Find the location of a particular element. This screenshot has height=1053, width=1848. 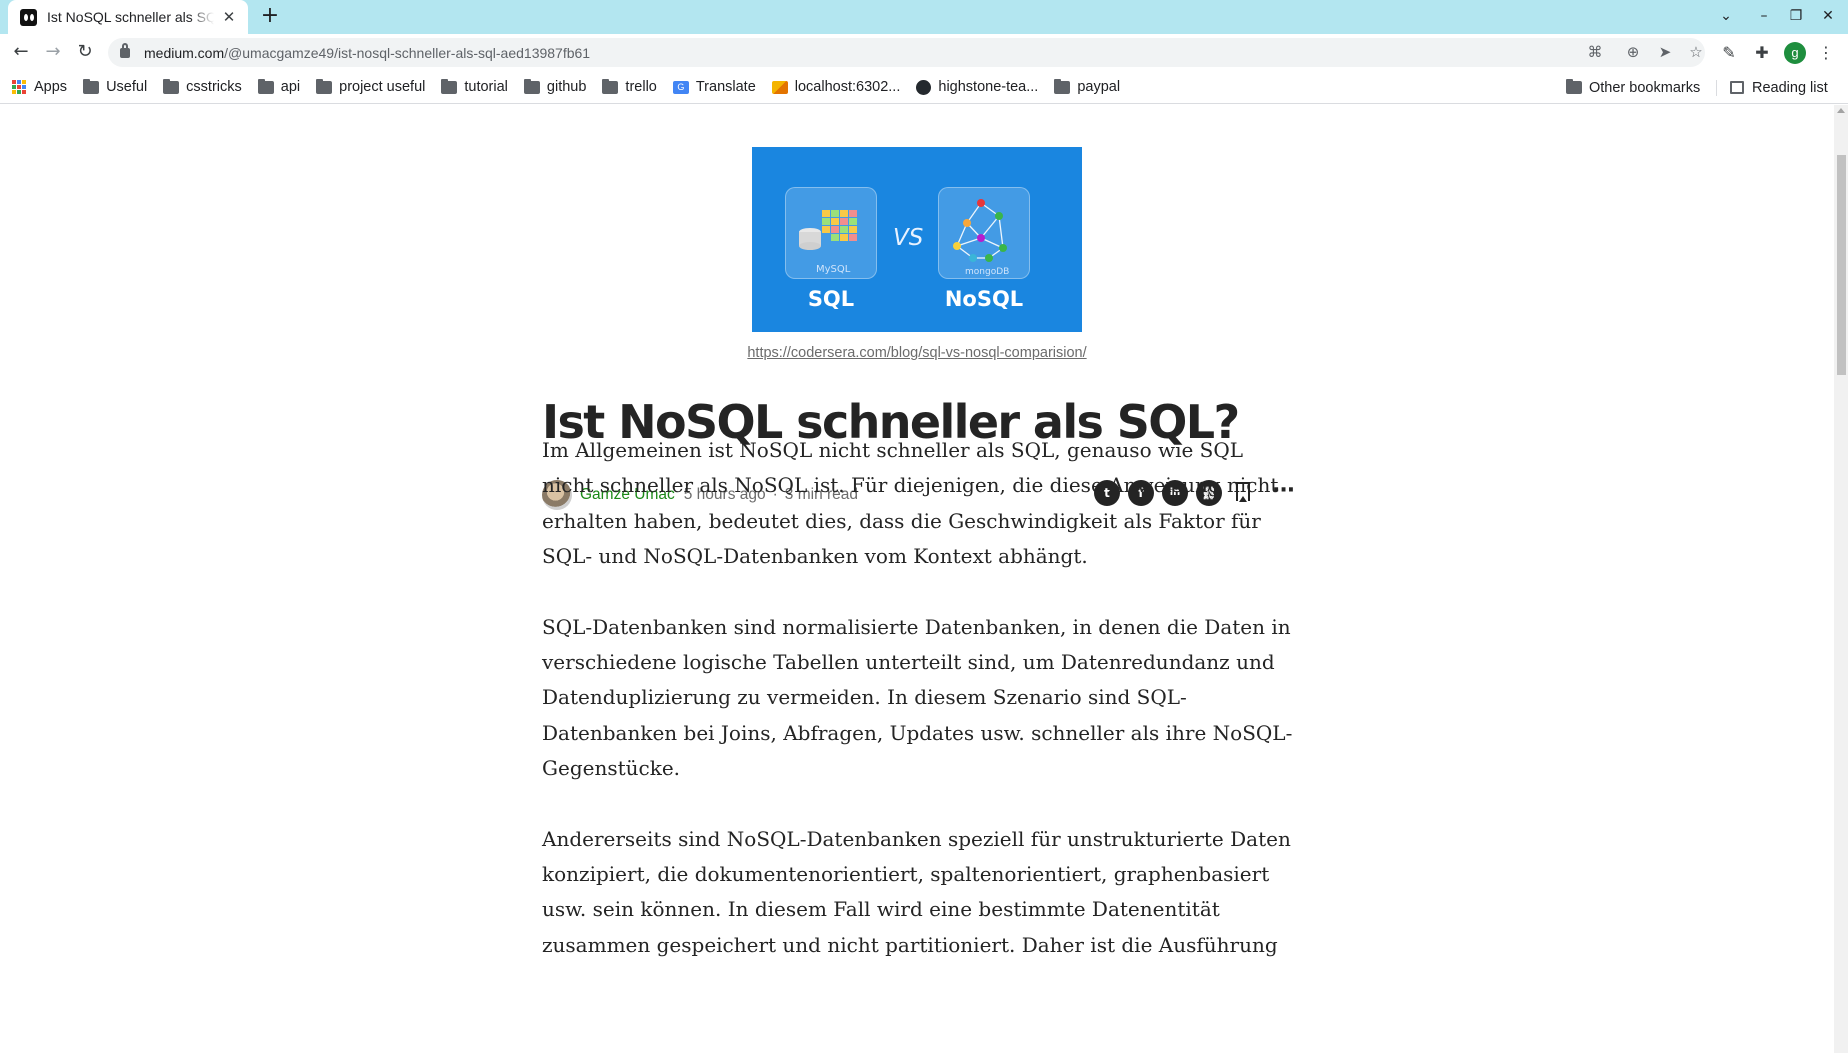

menu-kebab-icon: ⋮ is located at coordinates (1826, 53).